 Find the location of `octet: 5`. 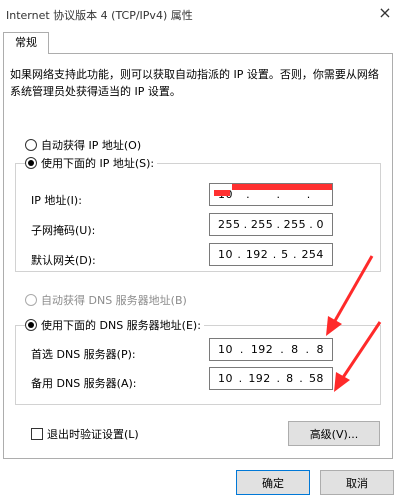

octet: 5 is located at coordinates (285, 254).